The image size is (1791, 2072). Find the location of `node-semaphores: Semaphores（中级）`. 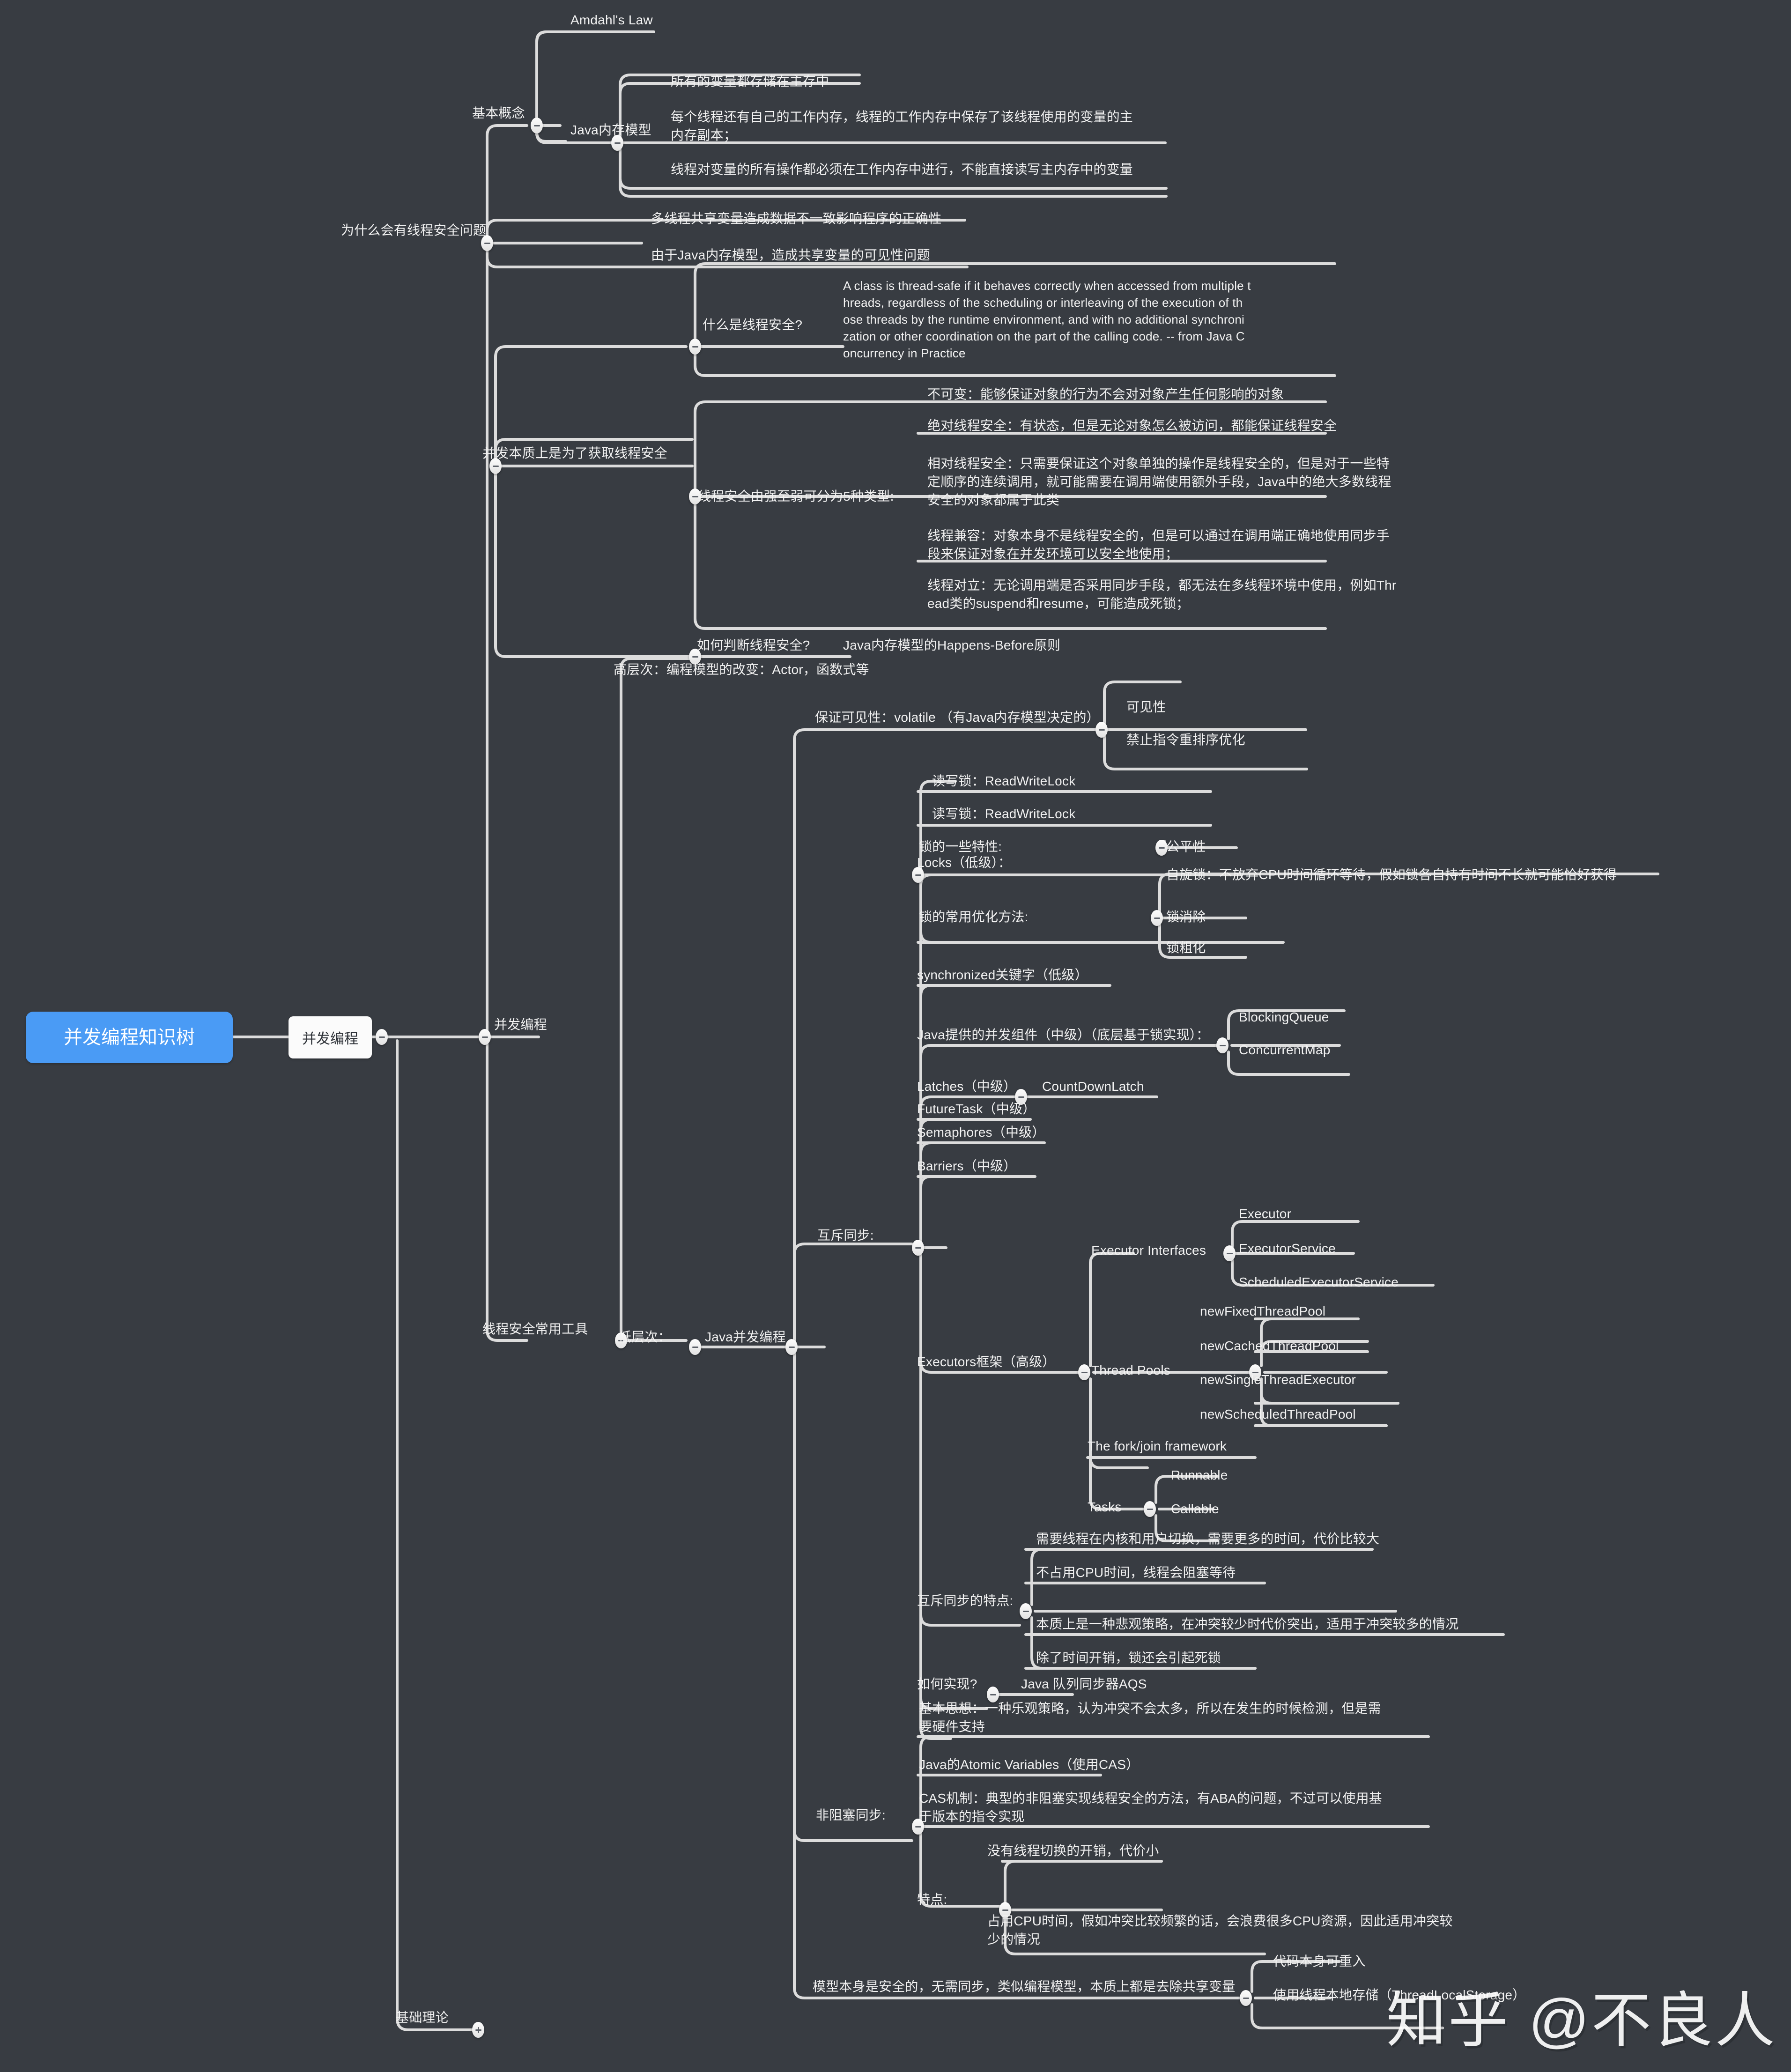

node-semaphores: Semaphores（中级） is located at coordinates (981, 1132).